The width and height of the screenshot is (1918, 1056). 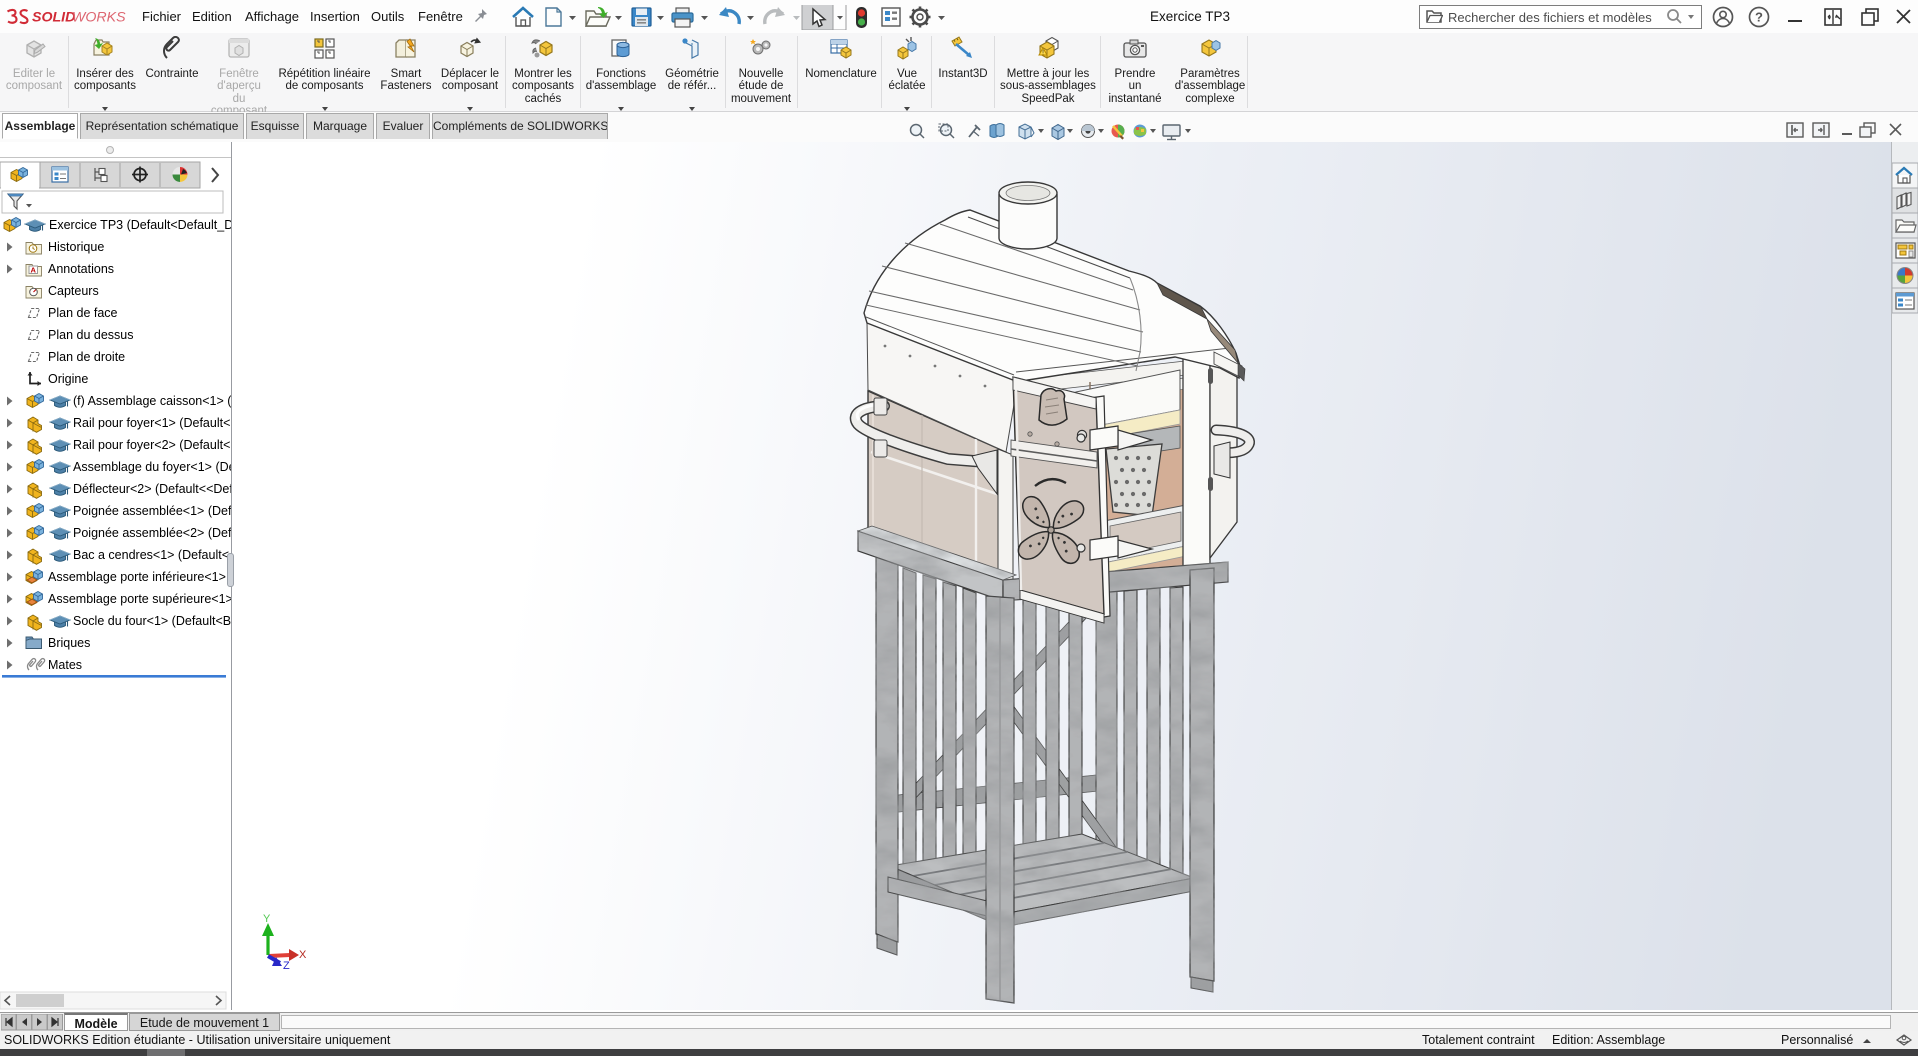 What do you see at coordinates (139, 577) in the screenshot?
I see `svg-text:Assemblage porte inférieure<1>: Assemblage porte inférieure<1> (` at bounding box center [139, 577].